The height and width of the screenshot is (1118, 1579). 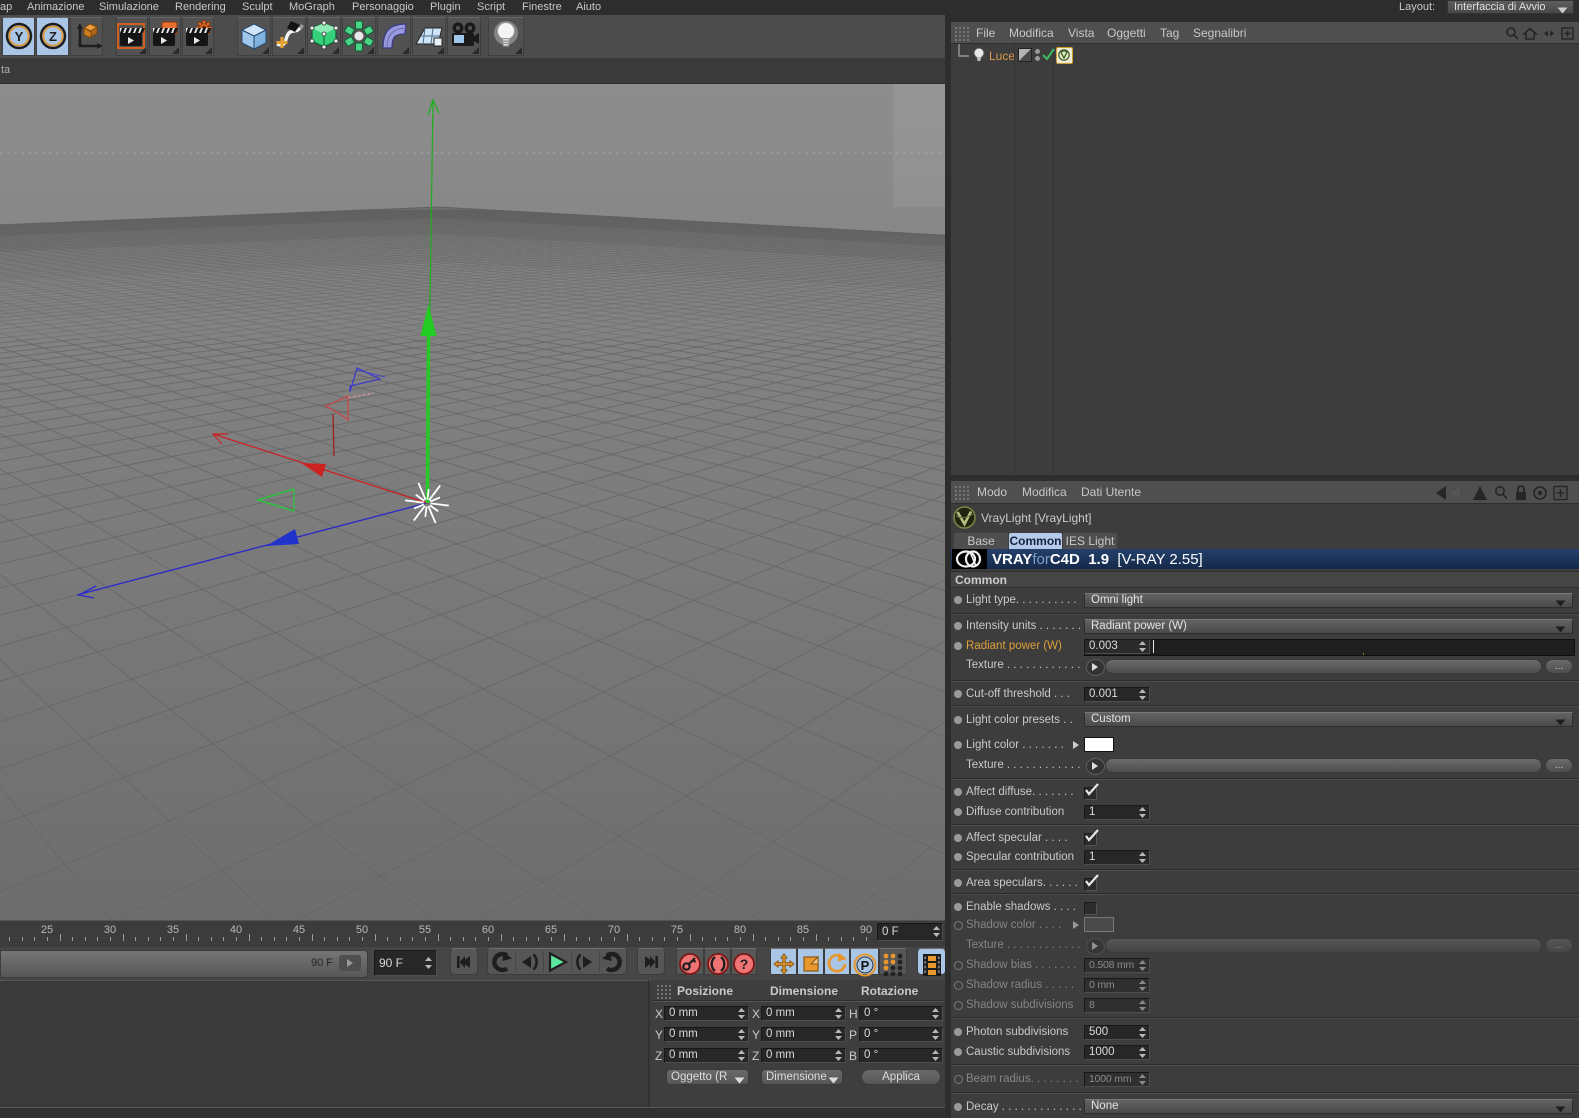 What do you see at coordinates (53, 36) in the screenshot?
I see `svg-text: Z` at bounding box center [53, 36].